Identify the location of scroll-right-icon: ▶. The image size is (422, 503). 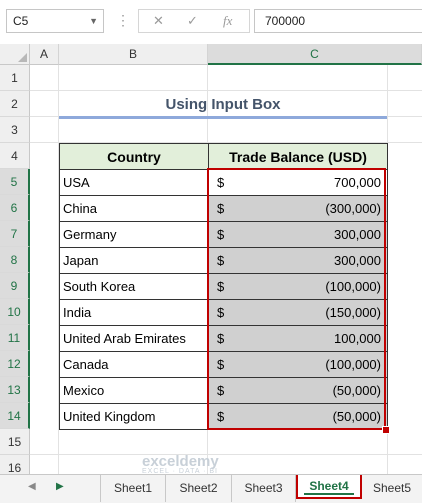
(60, 486).